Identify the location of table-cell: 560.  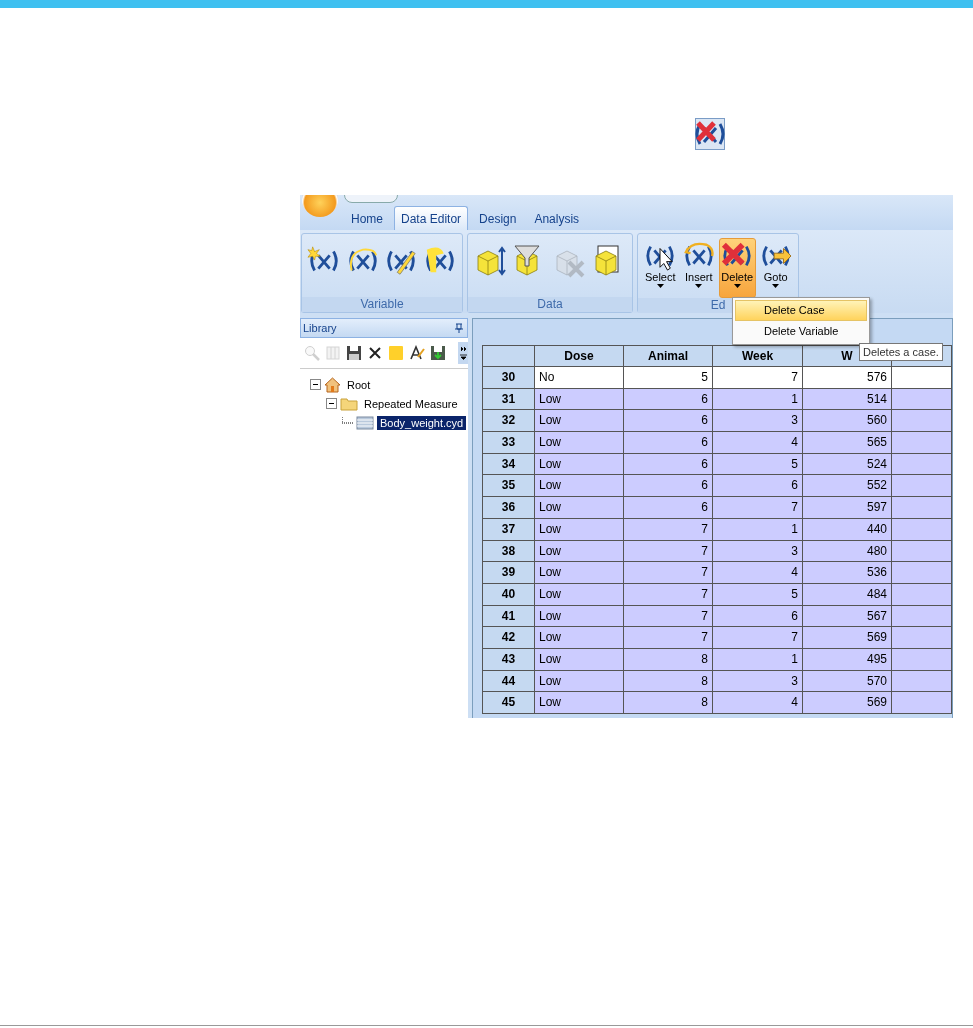
(847, 421).